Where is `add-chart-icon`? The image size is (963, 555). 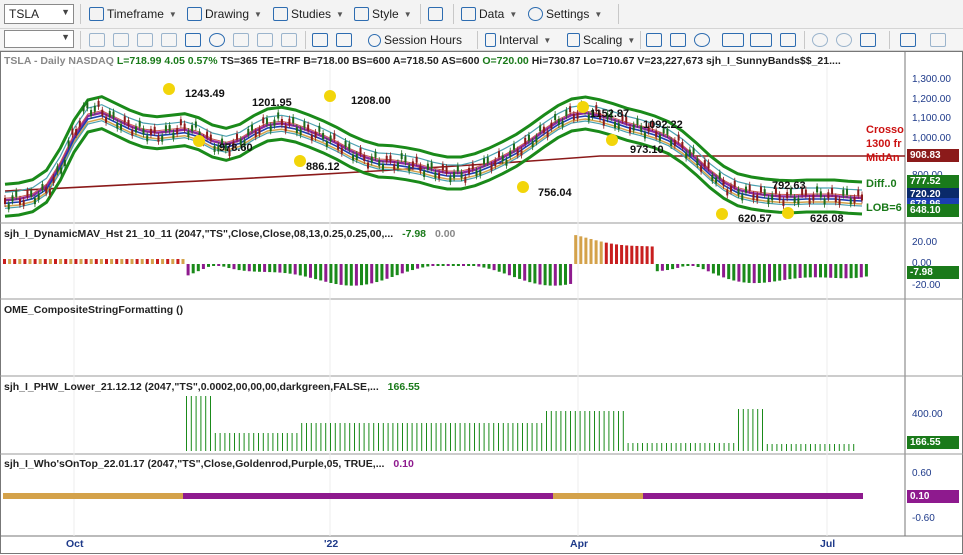
add-chart-icon is located at coordinates (908, 40).